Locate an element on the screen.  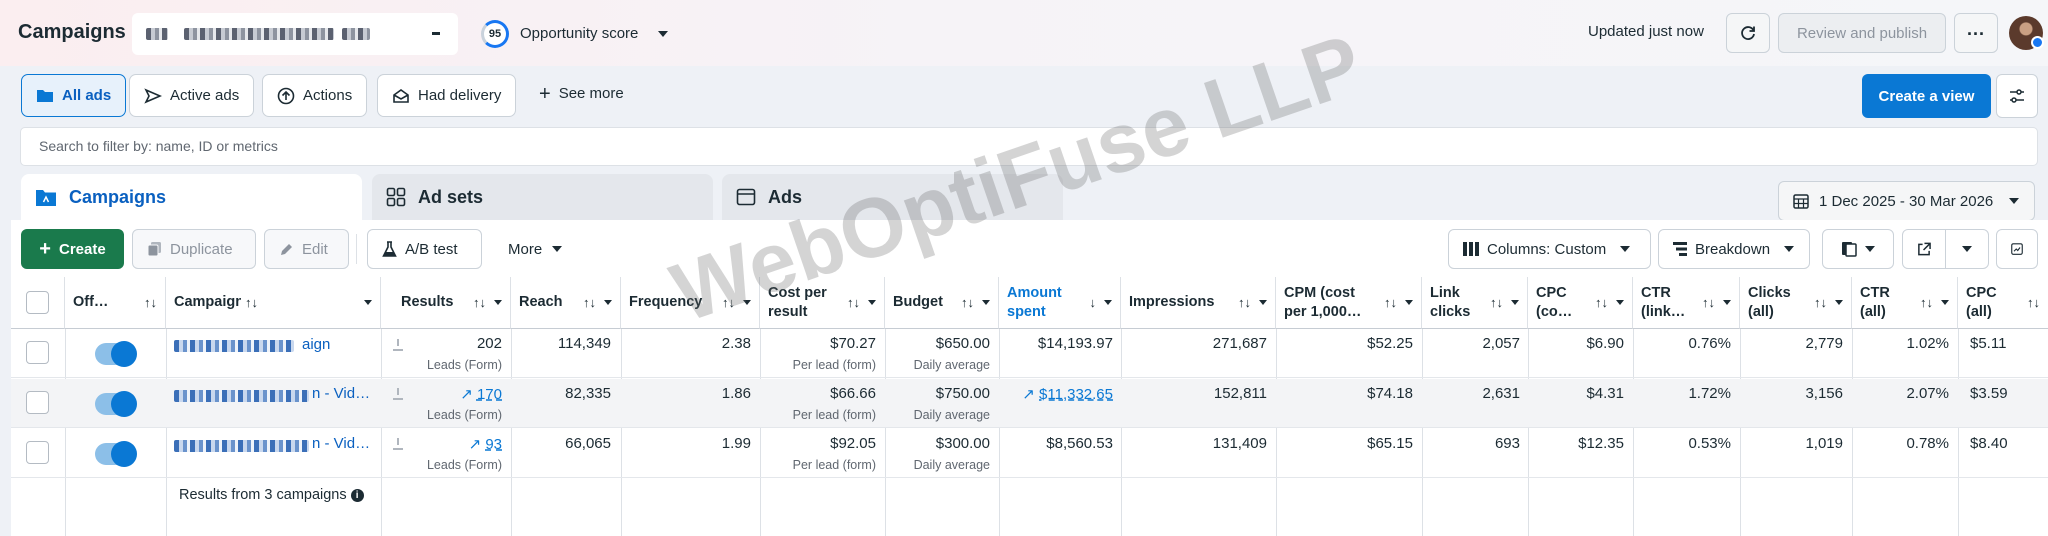
create-button: + Create is located at coordinates (72, 249).